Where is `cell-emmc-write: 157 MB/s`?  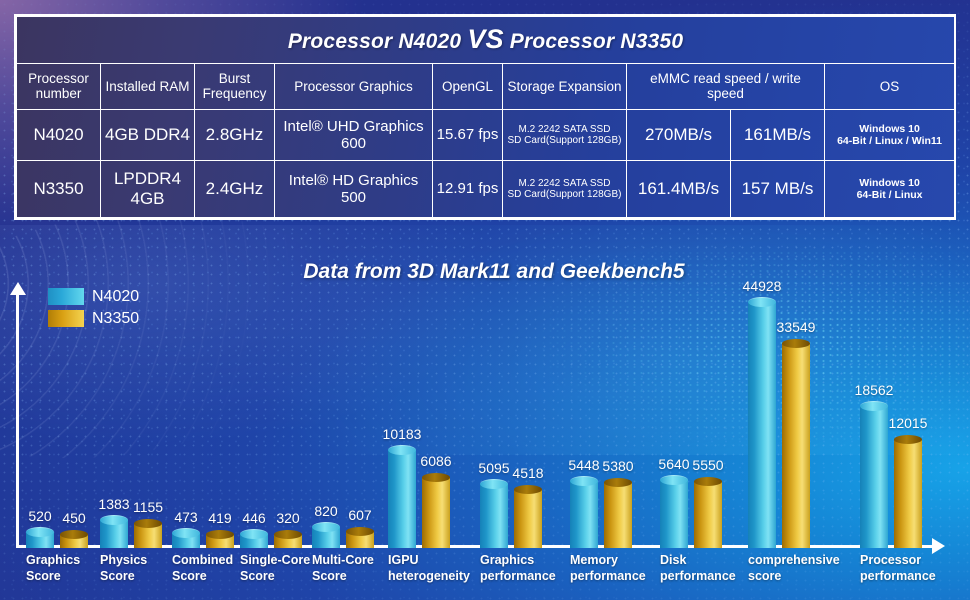
cell-emmc-write: 157 MB/s is located at coordinates (777, 189).